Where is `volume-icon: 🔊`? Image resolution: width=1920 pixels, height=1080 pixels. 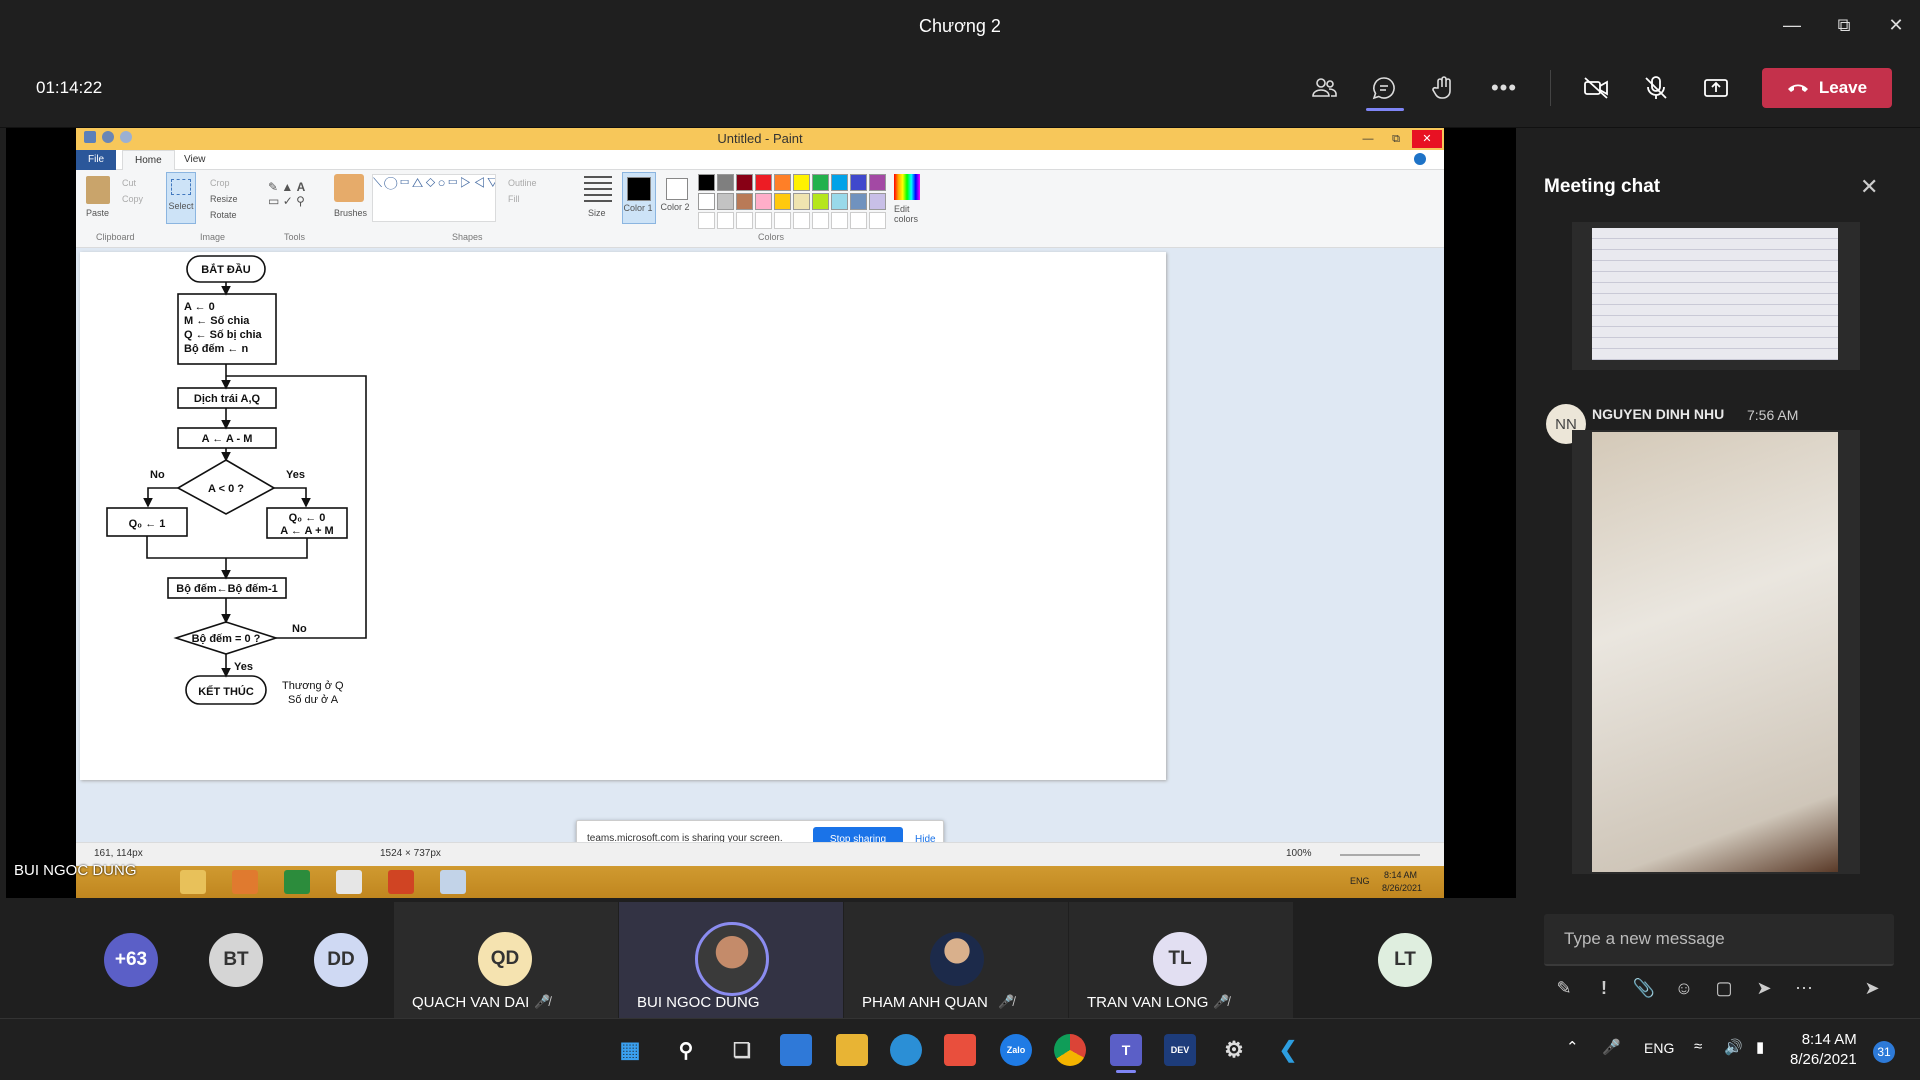
volume-icon: 🔊 is located at coordinates (1733, 1047).